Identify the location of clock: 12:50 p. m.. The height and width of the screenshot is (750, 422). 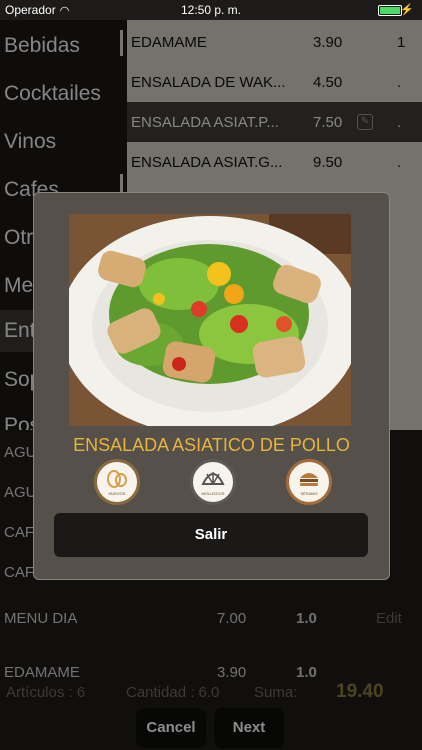
(211, 10).